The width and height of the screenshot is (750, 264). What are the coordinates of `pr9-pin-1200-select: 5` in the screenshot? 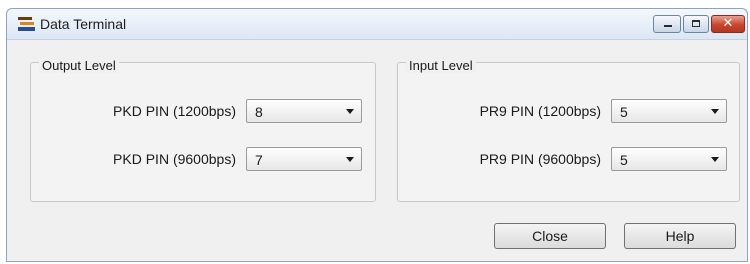 It's located at (669, 111).